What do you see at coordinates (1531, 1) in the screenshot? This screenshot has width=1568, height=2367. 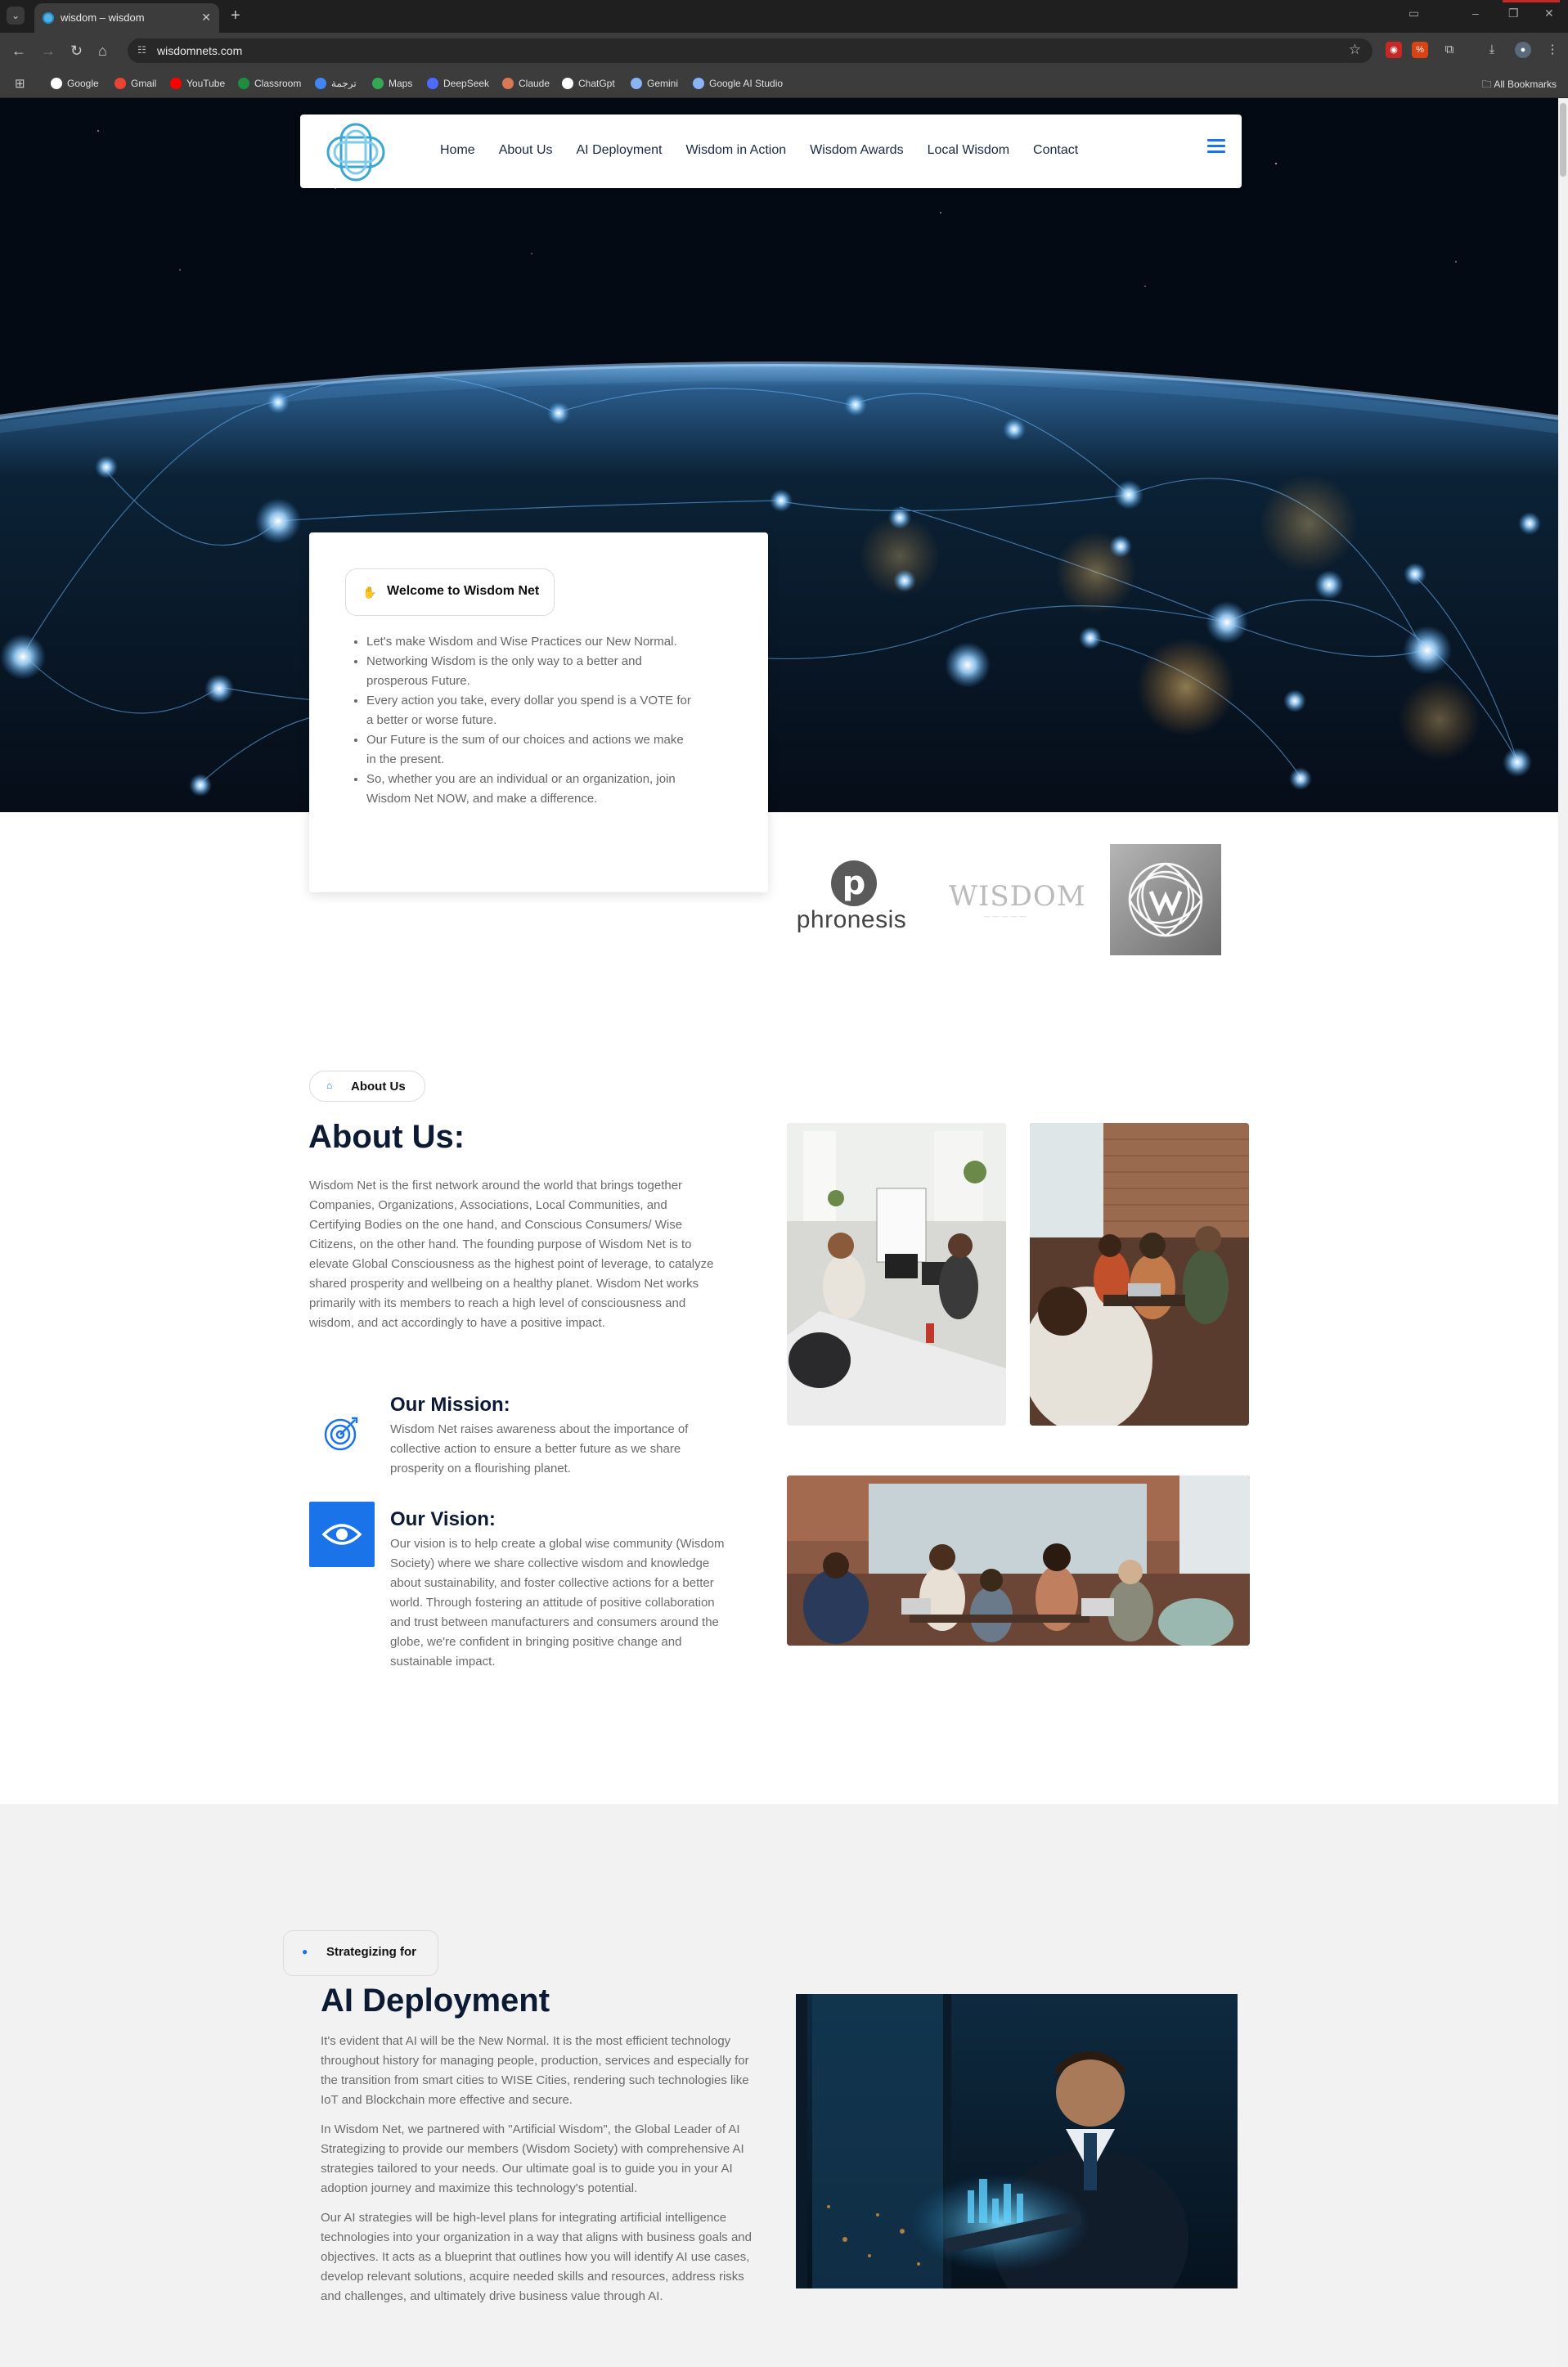 I see `window-accent-line` at bounding box center [1531, 1].